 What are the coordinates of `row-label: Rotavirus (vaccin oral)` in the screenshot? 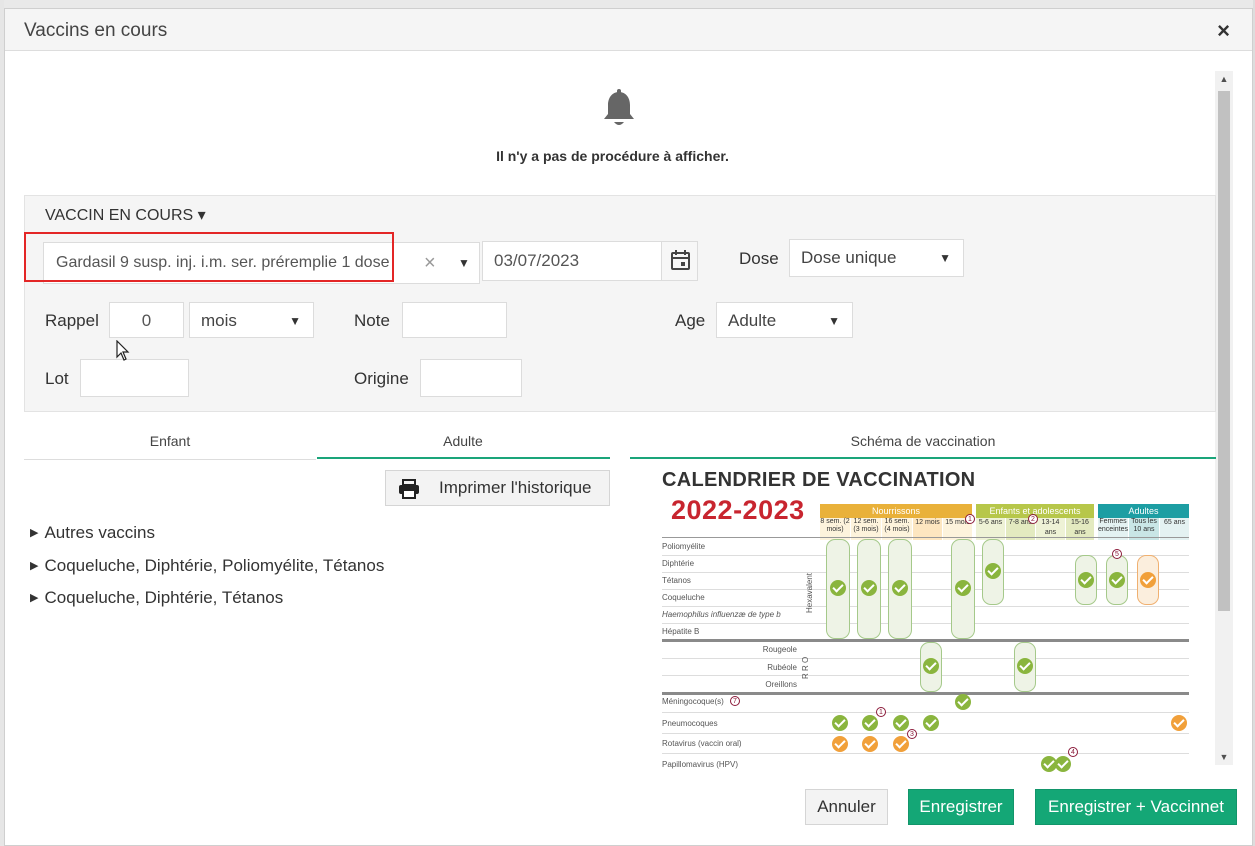 It's located at (702, 743).